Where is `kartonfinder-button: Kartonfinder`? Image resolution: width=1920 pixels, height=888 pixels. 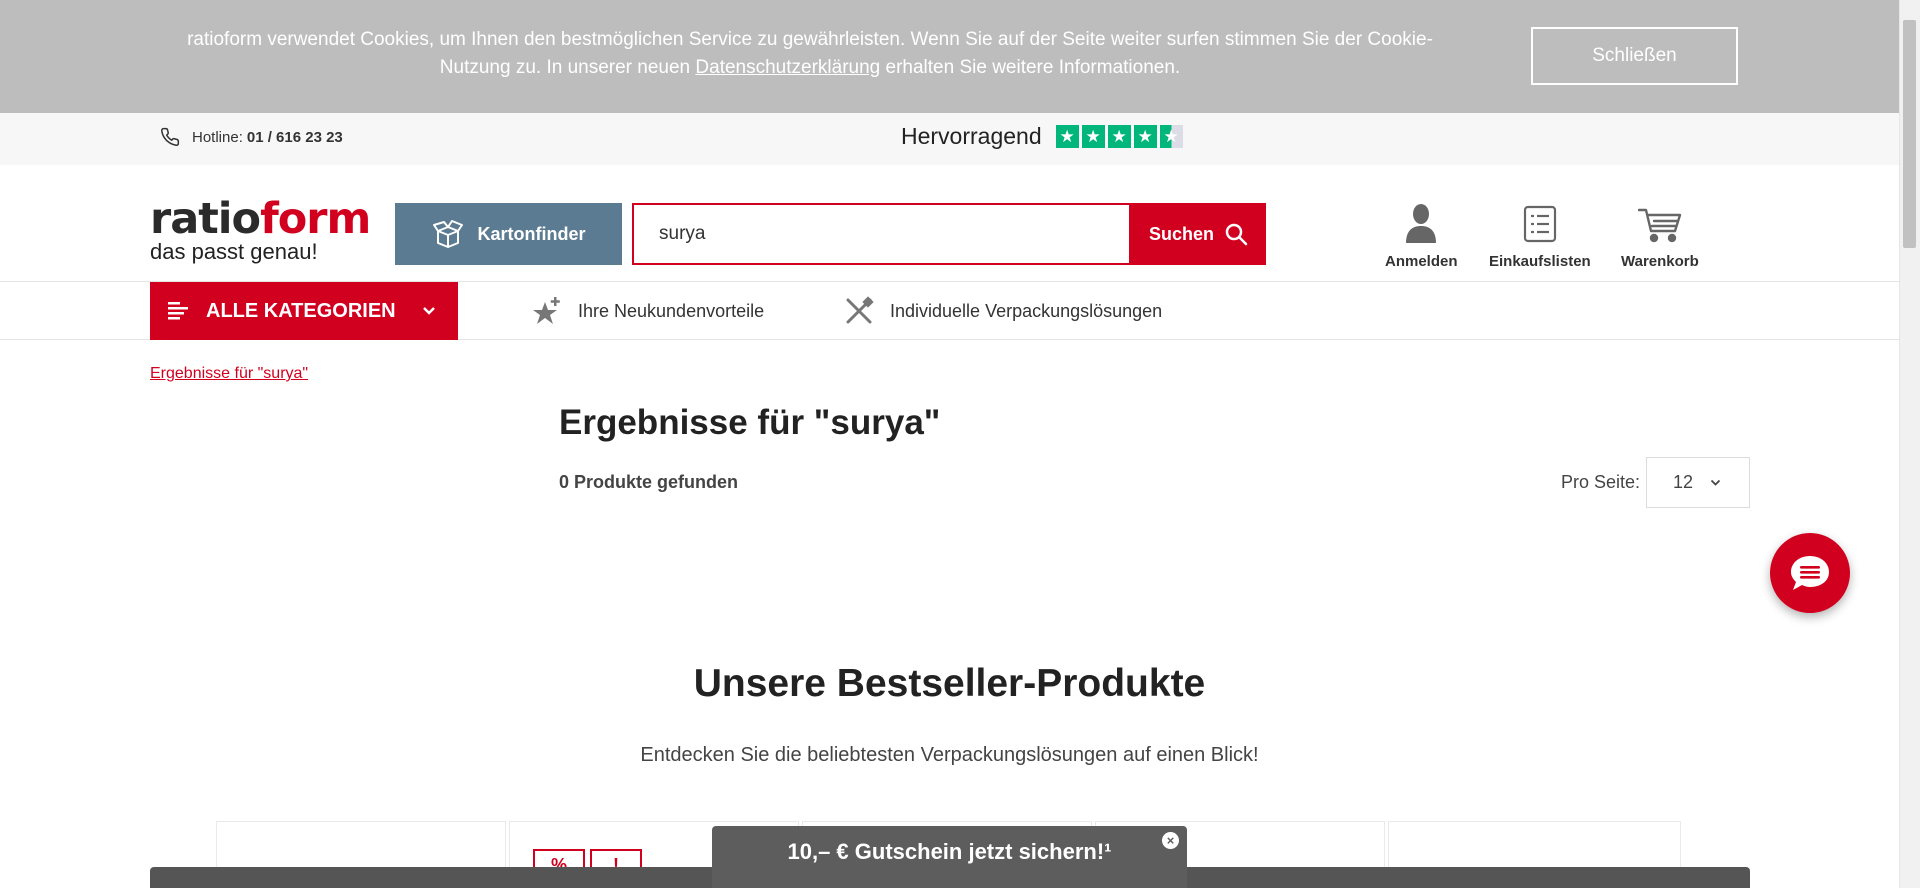 kartonfinder-button: Kartonfinder is located at coordinates (508, 234).